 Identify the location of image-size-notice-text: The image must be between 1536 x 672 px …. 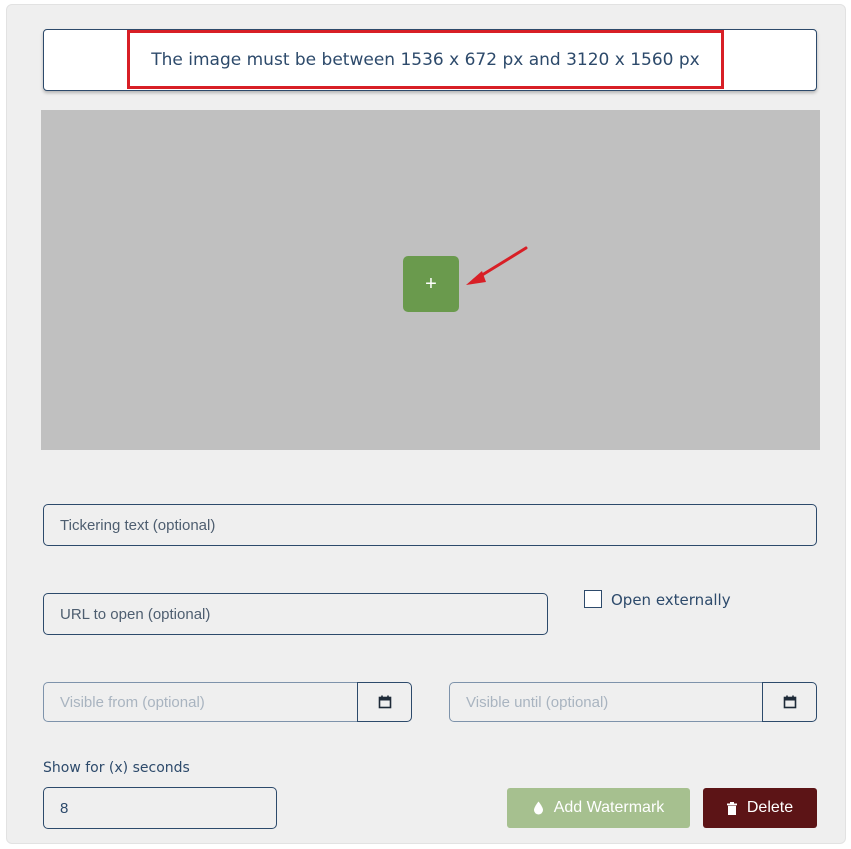
(425, 59).